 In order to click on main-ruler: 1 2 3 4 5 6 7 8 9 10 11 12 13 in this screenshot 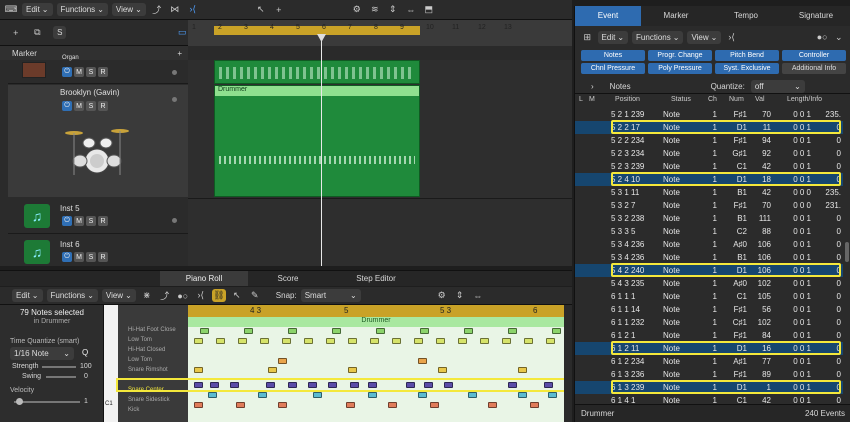, I will do `click(380, 33)`.